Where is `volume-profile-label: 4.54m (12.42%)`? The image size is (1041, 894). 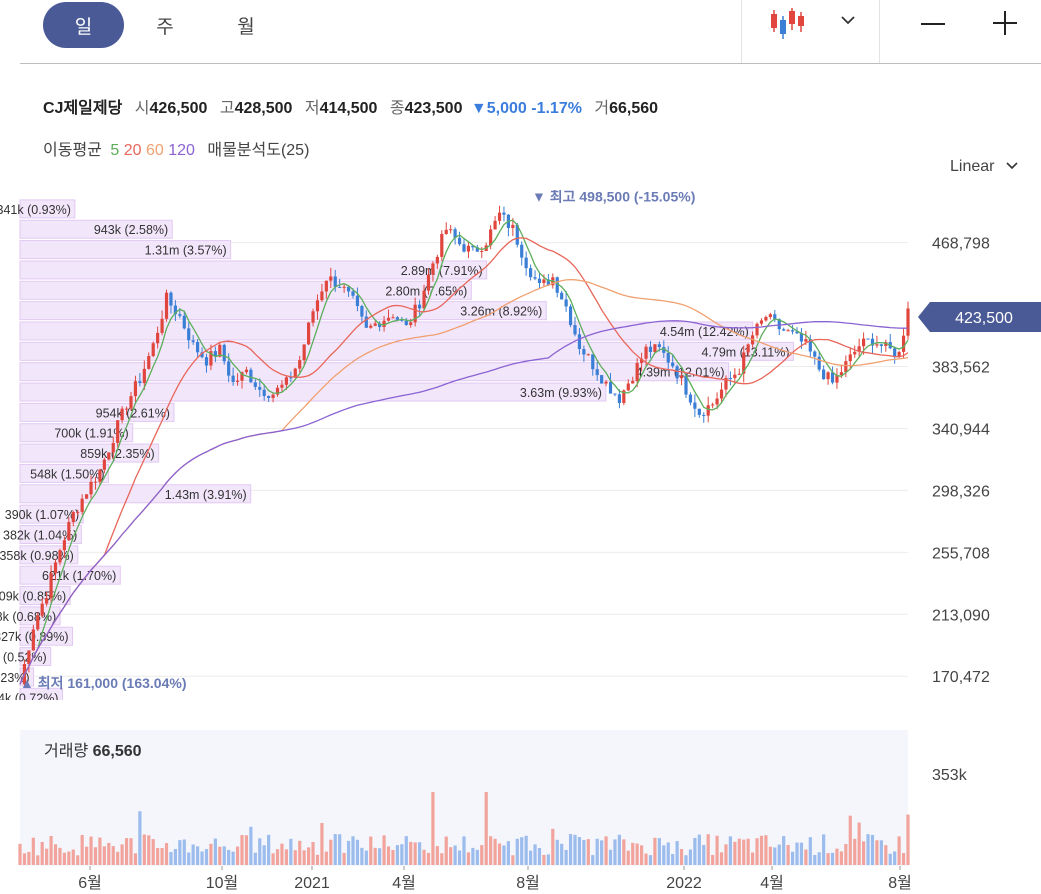 volume-profile-label: 4.54m (12.42%) is located at coordinates (704, 332).